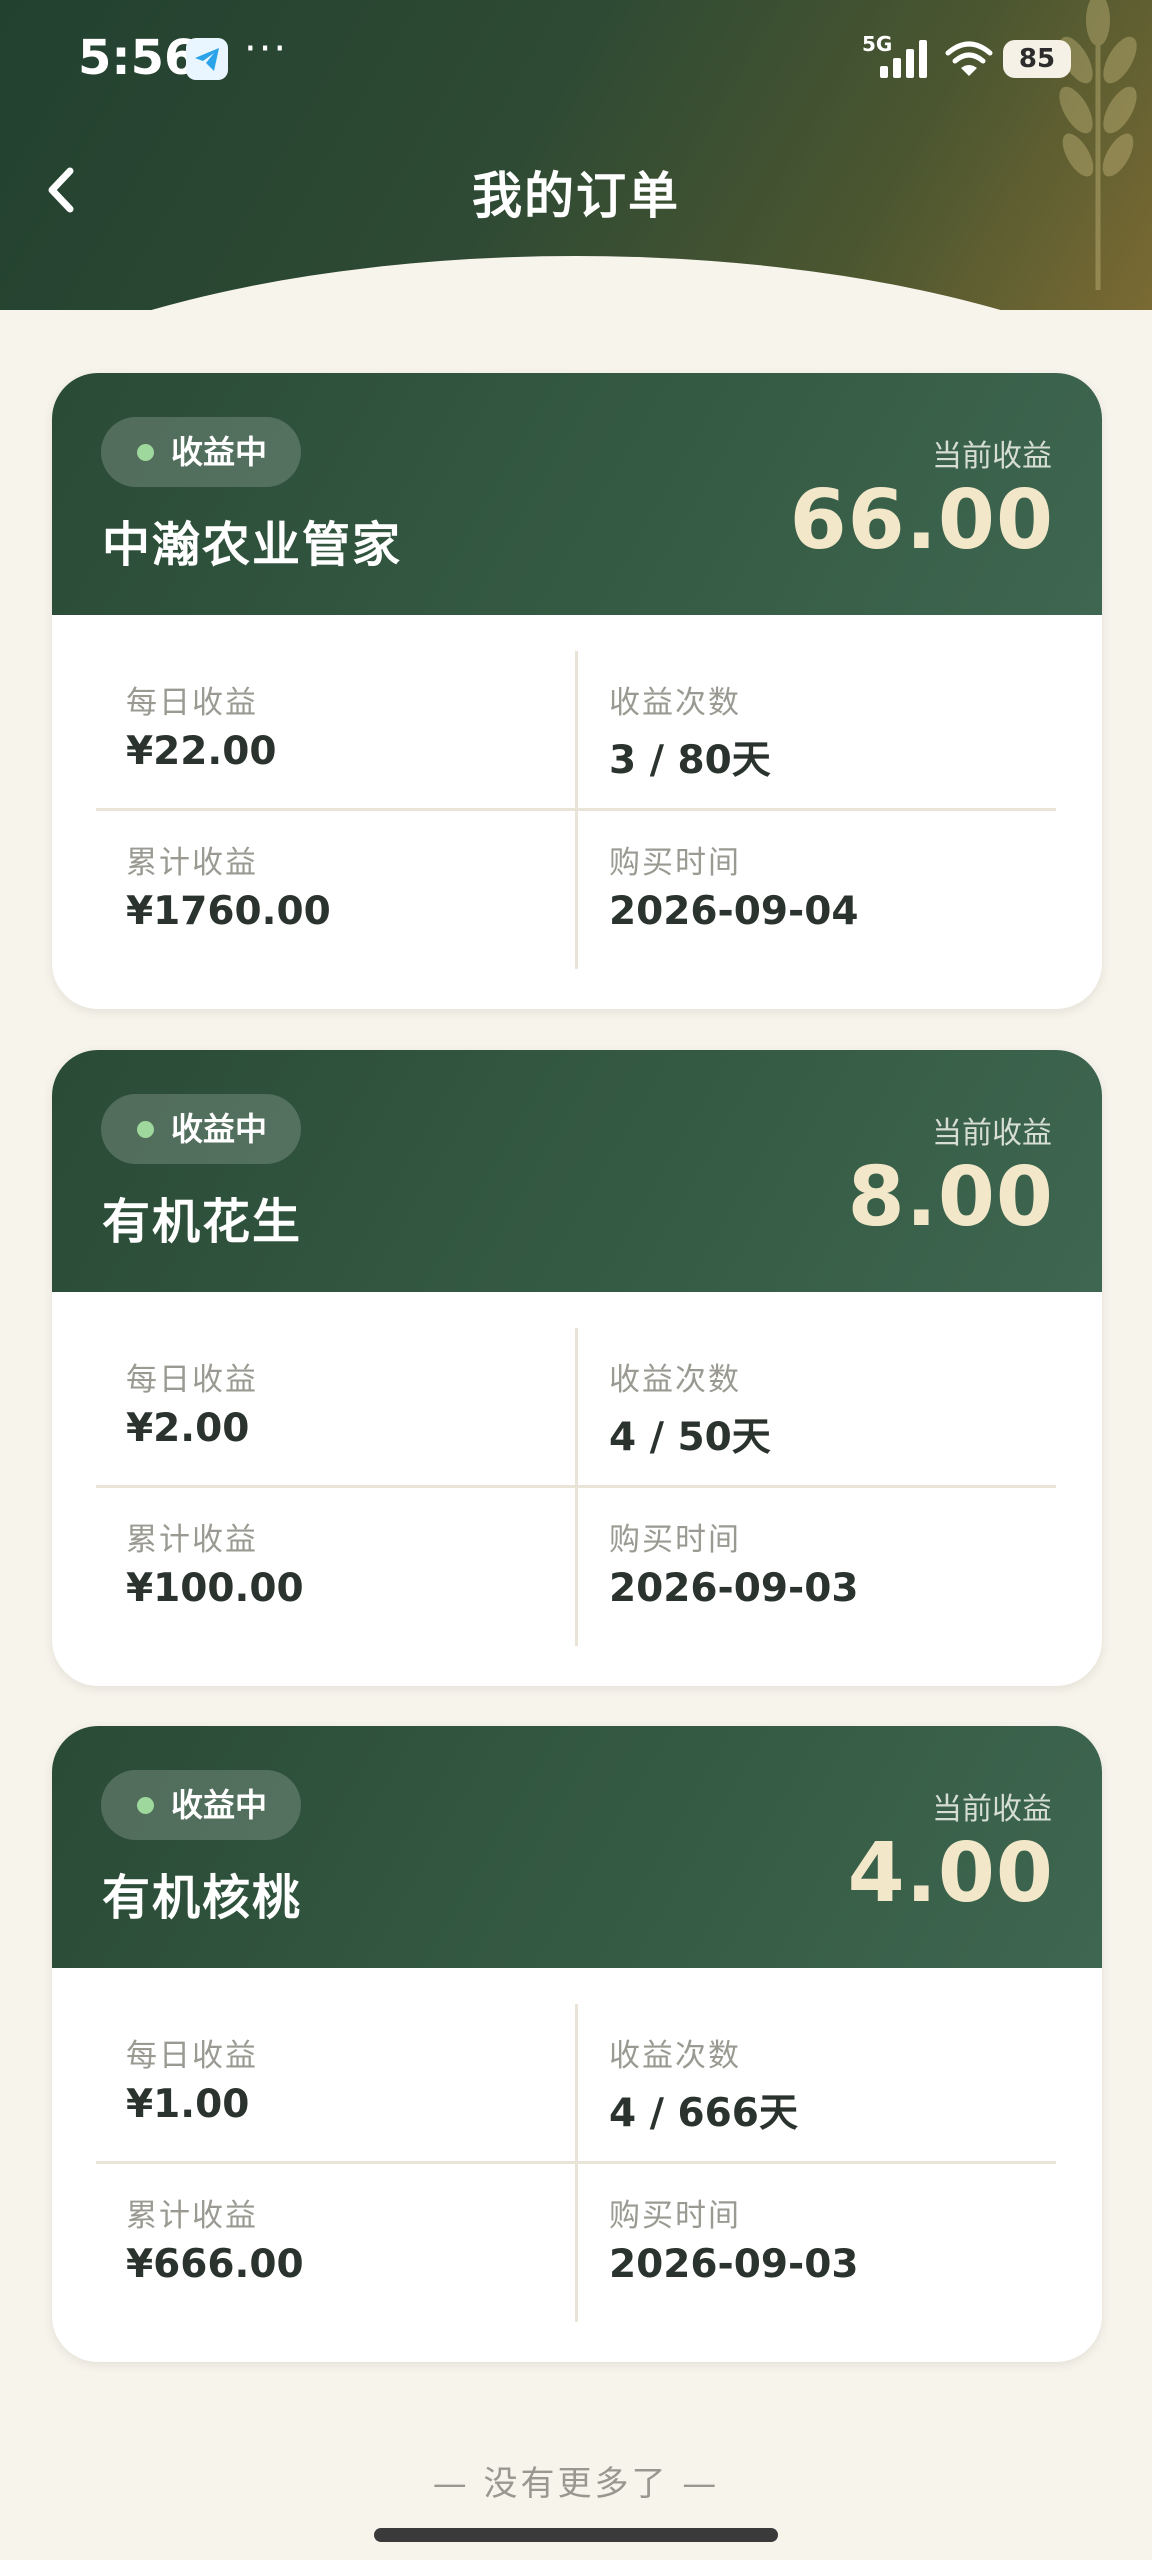 This screenshot has width=1152, height=2560. What do you see at coordinates (921, 520) in the screenshot?
I see `current-earnings-value: 66.00` at bounding box center [921, 520].